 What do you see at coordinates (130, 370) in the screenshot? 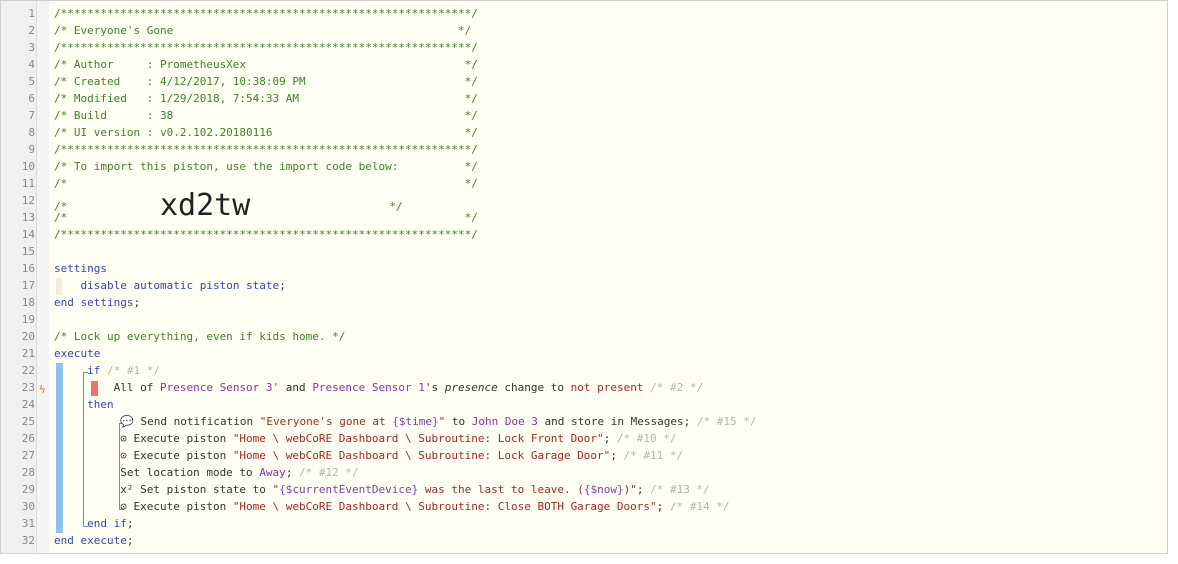
I see `code-token: /* #1 */` at bounding box center [130, 370].